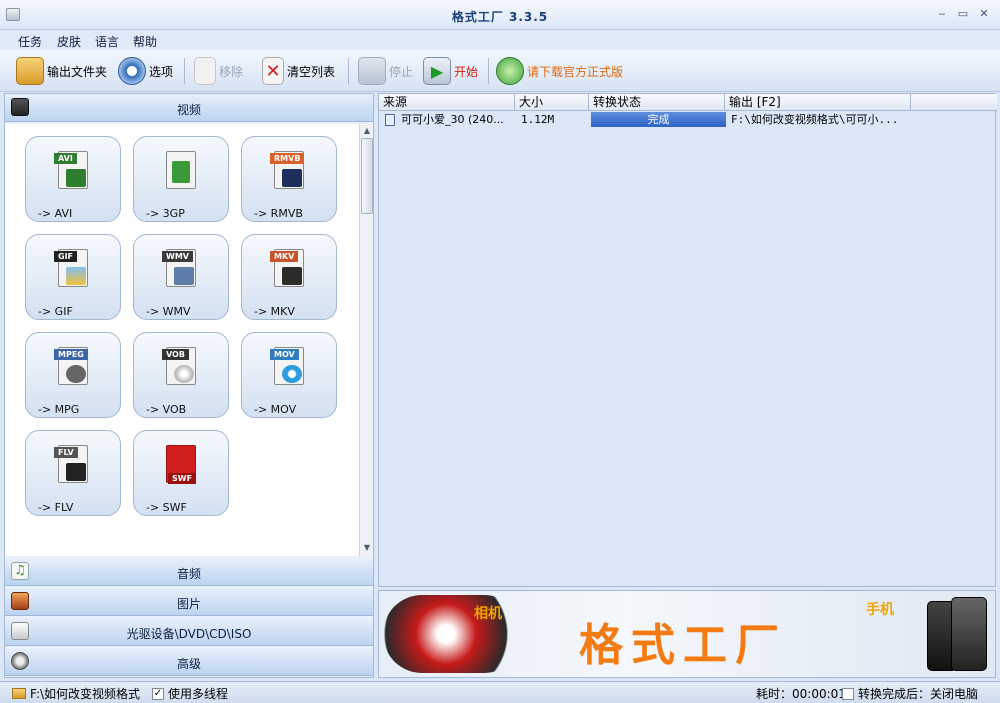  What do you see at coordinates (466, 71) in the screenshot?
I see `start-label: 开始` at bounding box center [466, 71].